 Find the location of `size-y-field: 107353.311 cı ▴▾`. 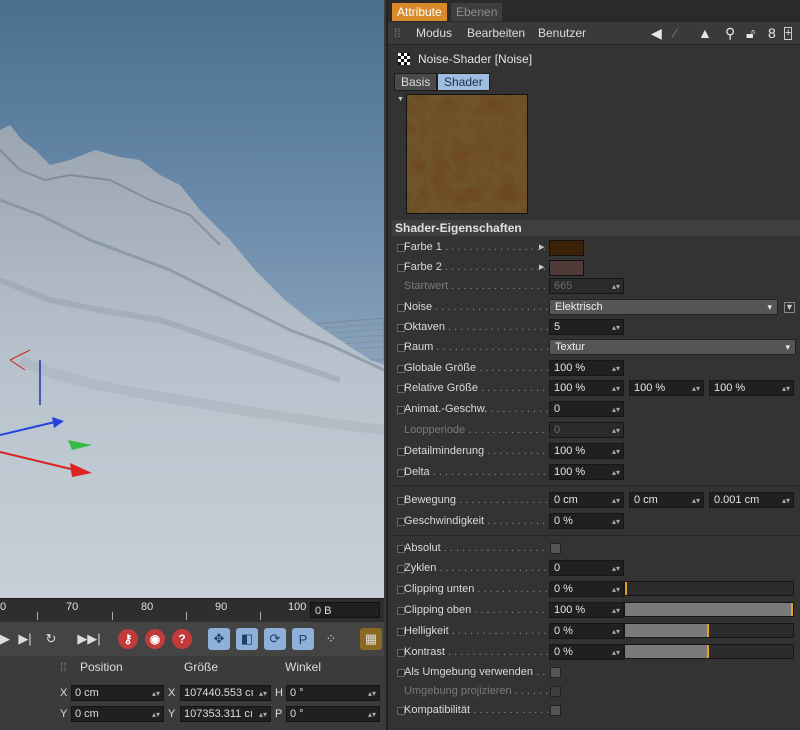

size-y-field: 107353.311 cı ▴▾ is located at coordinates (225, 714).